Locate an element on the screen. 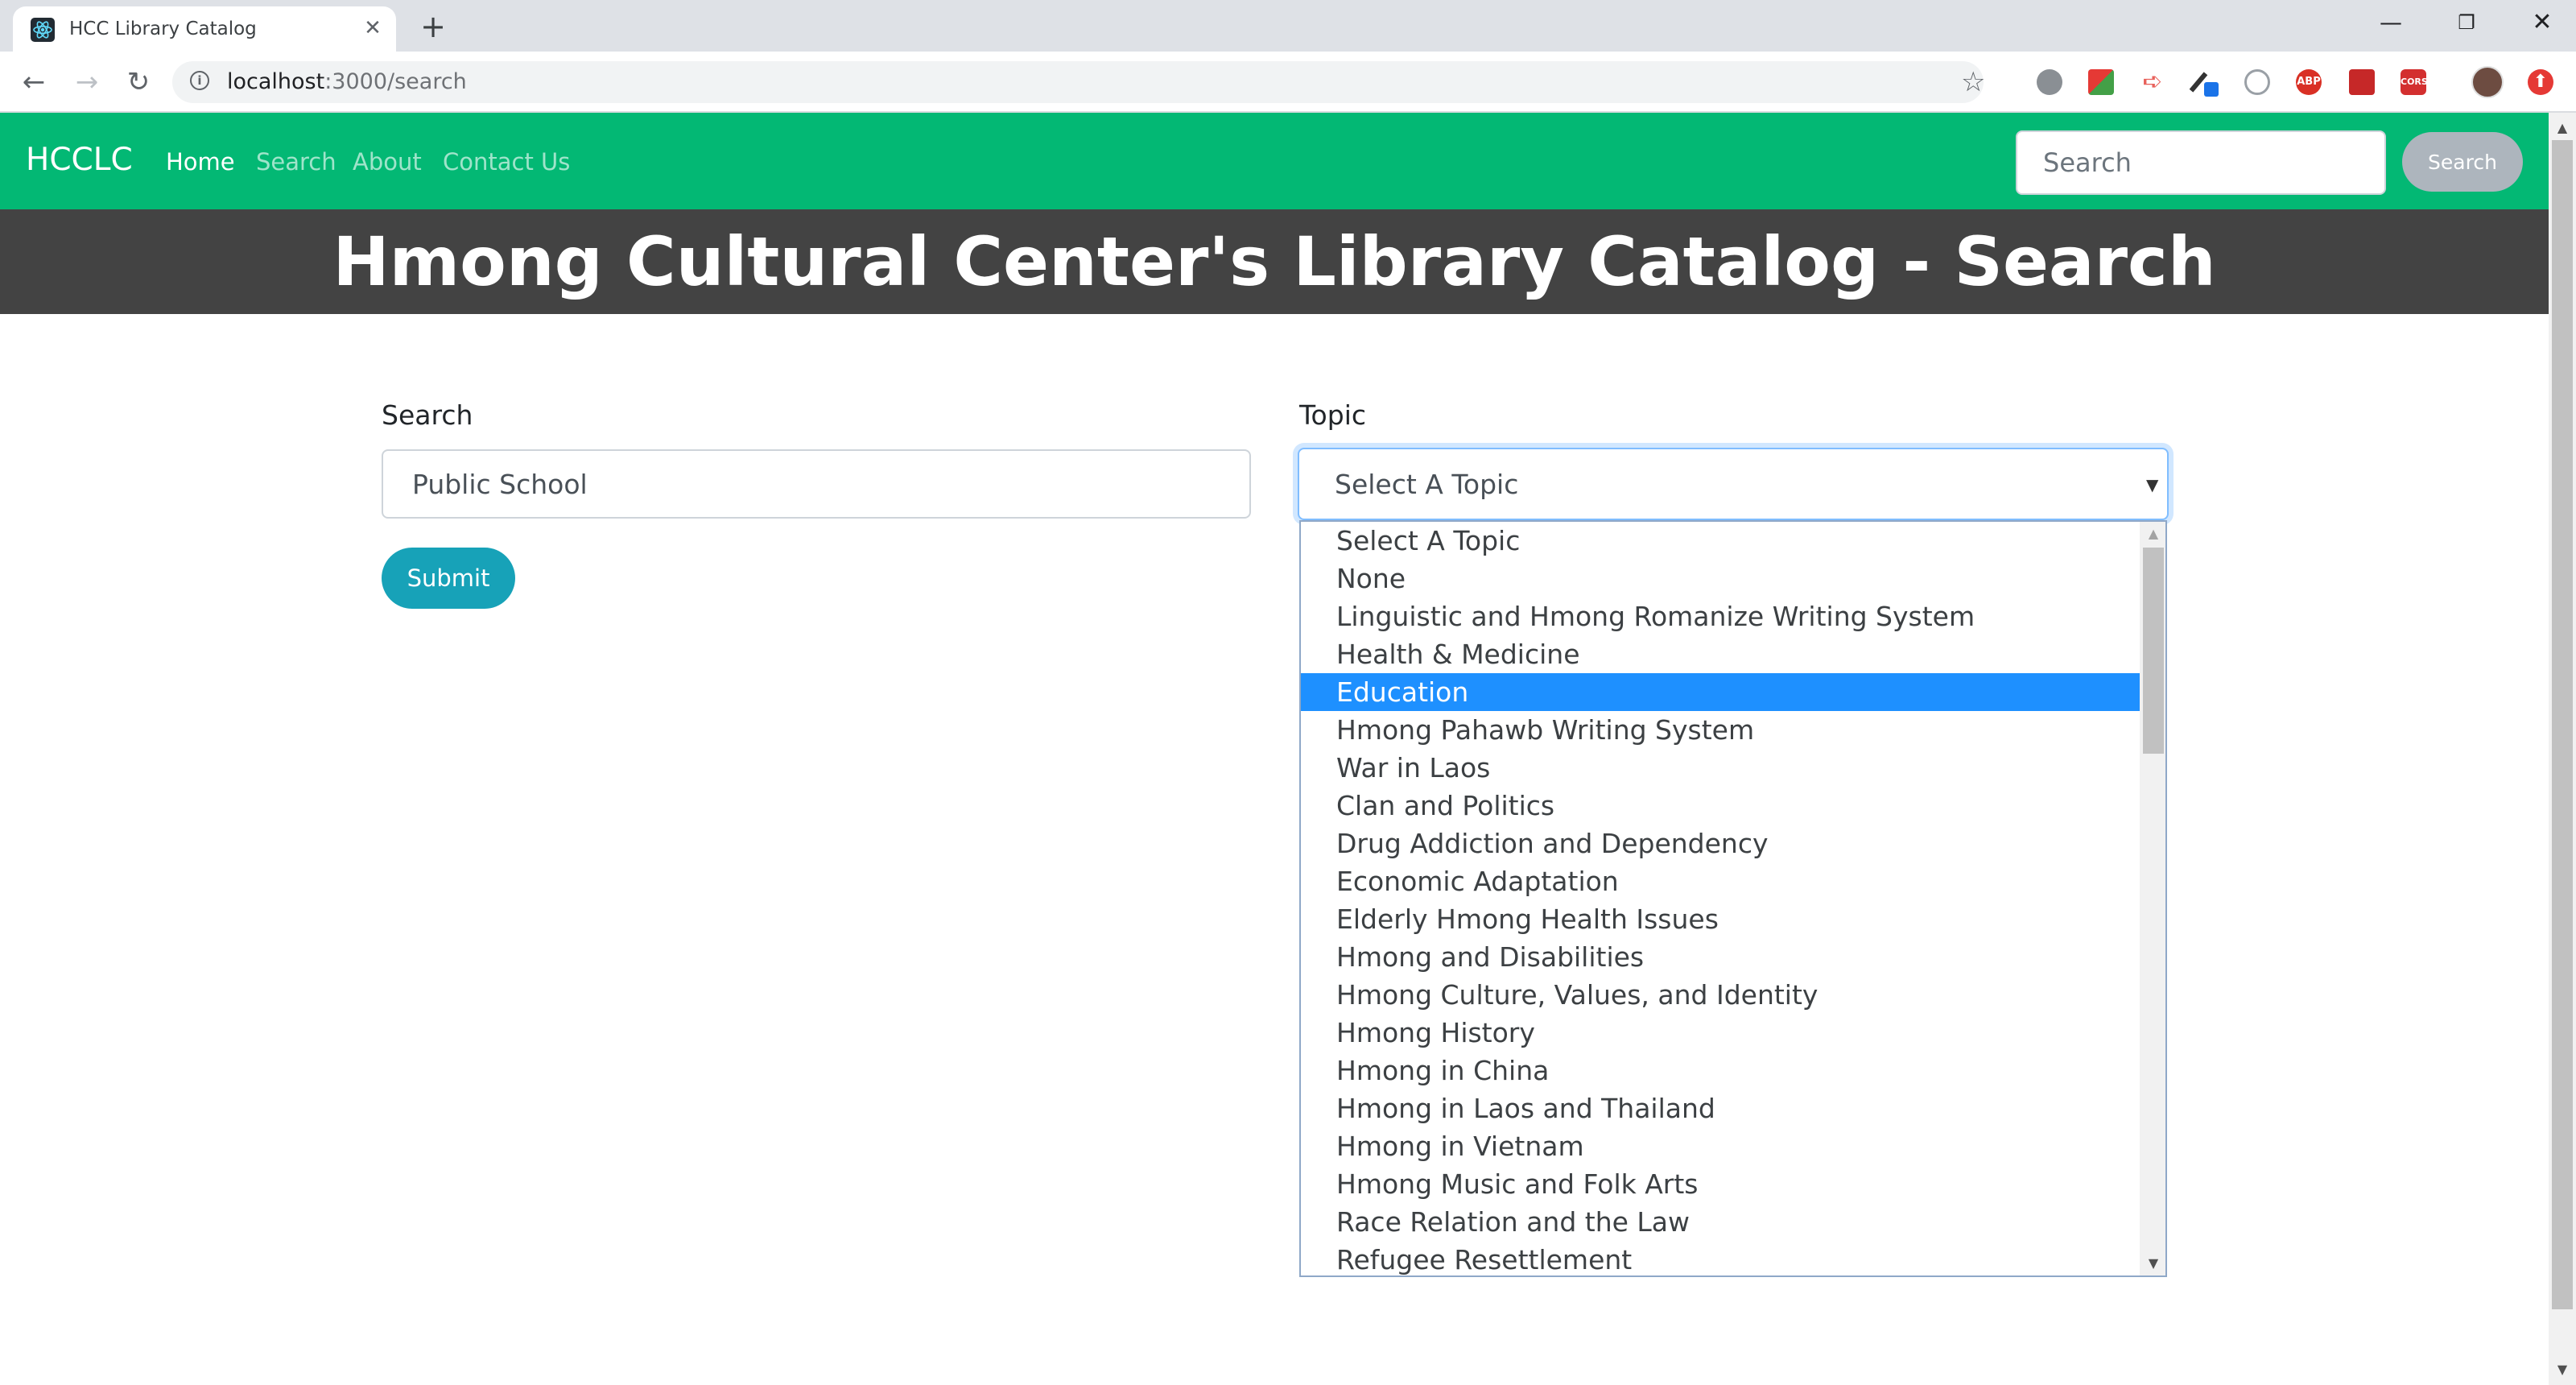 The image size is (2576, 1385). reload-icon: ↻ is located at coordinates (138, 82).